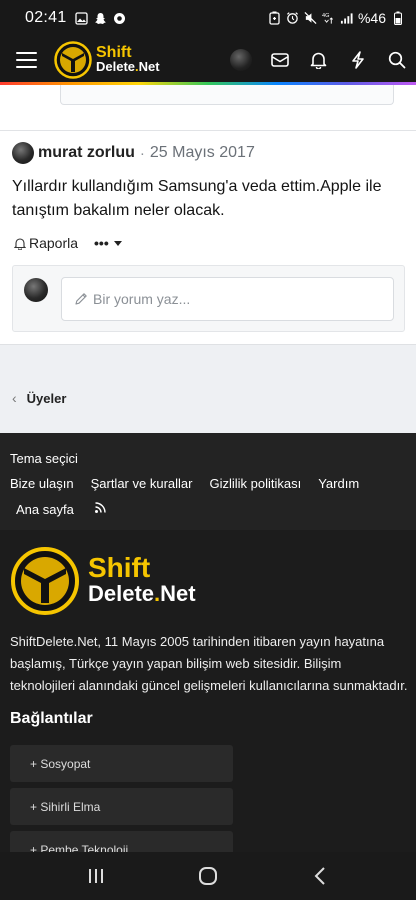 This screenshot has height=900, width=416. What do you see at coordinates (119, 18) in the screenshot?
I see `browser-icon` at bounding box center [119, 18].